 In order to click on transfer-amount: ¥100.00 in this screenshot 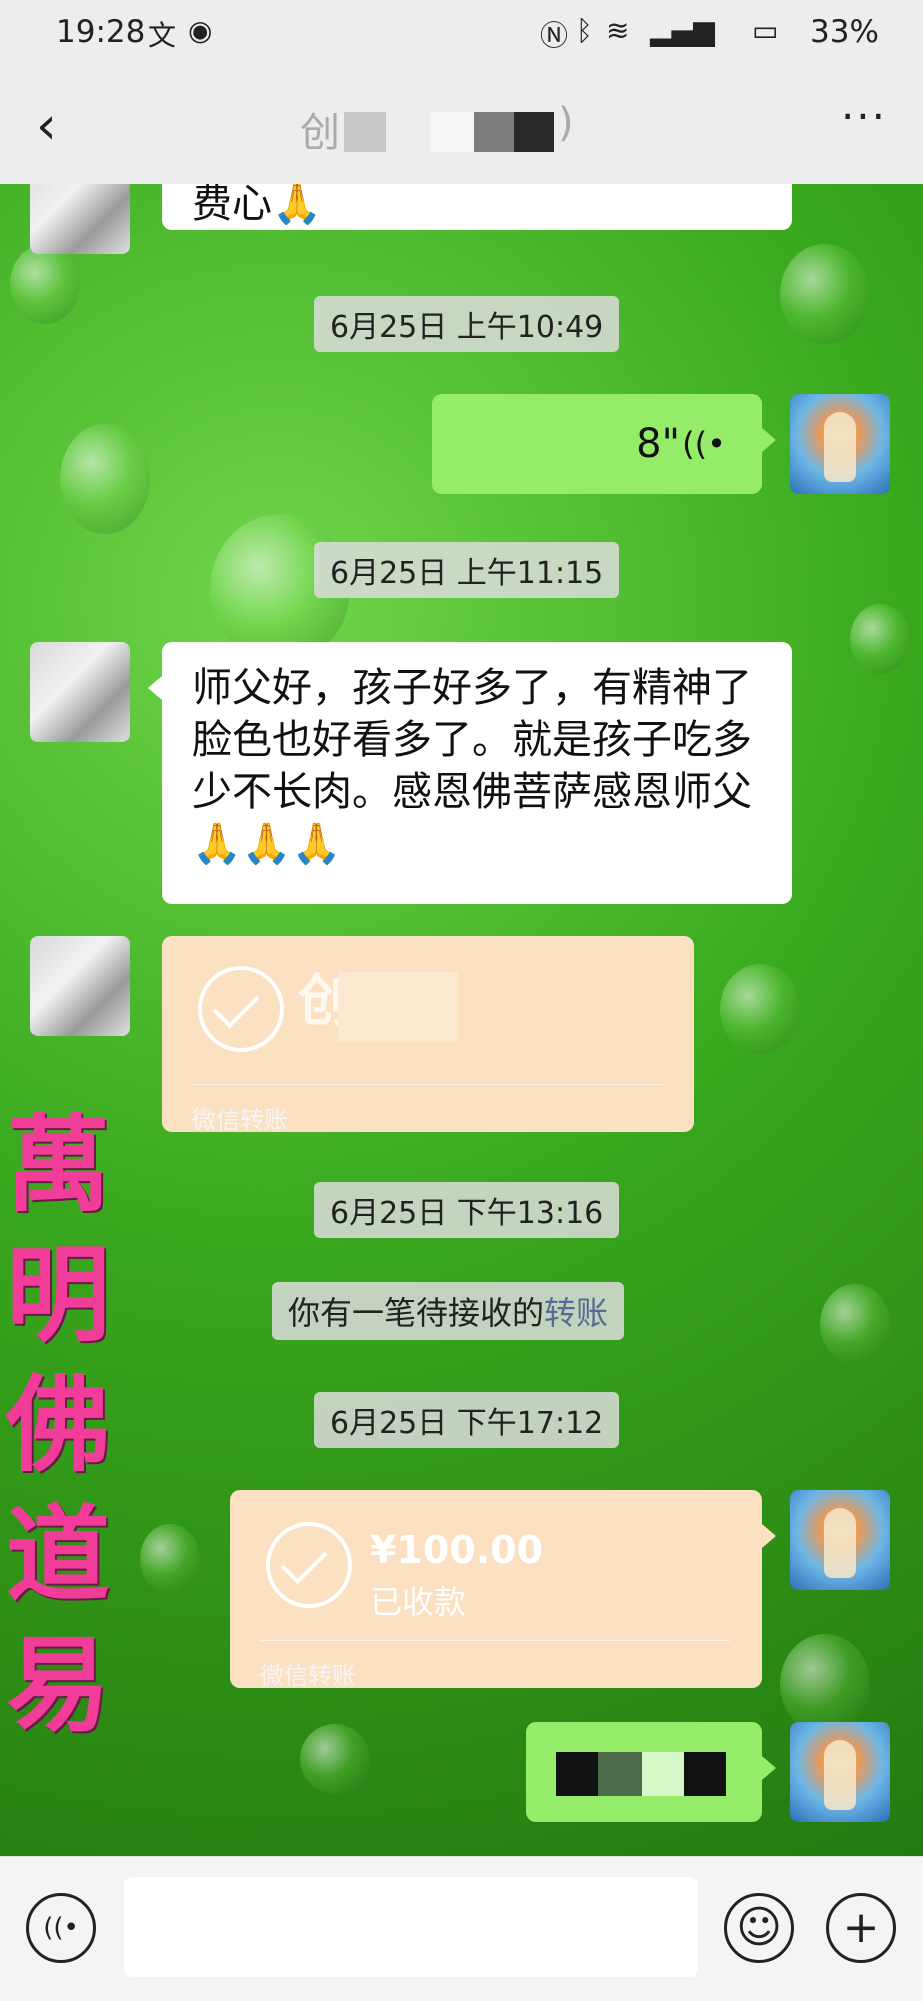, I will do `click(457, 1550)`.